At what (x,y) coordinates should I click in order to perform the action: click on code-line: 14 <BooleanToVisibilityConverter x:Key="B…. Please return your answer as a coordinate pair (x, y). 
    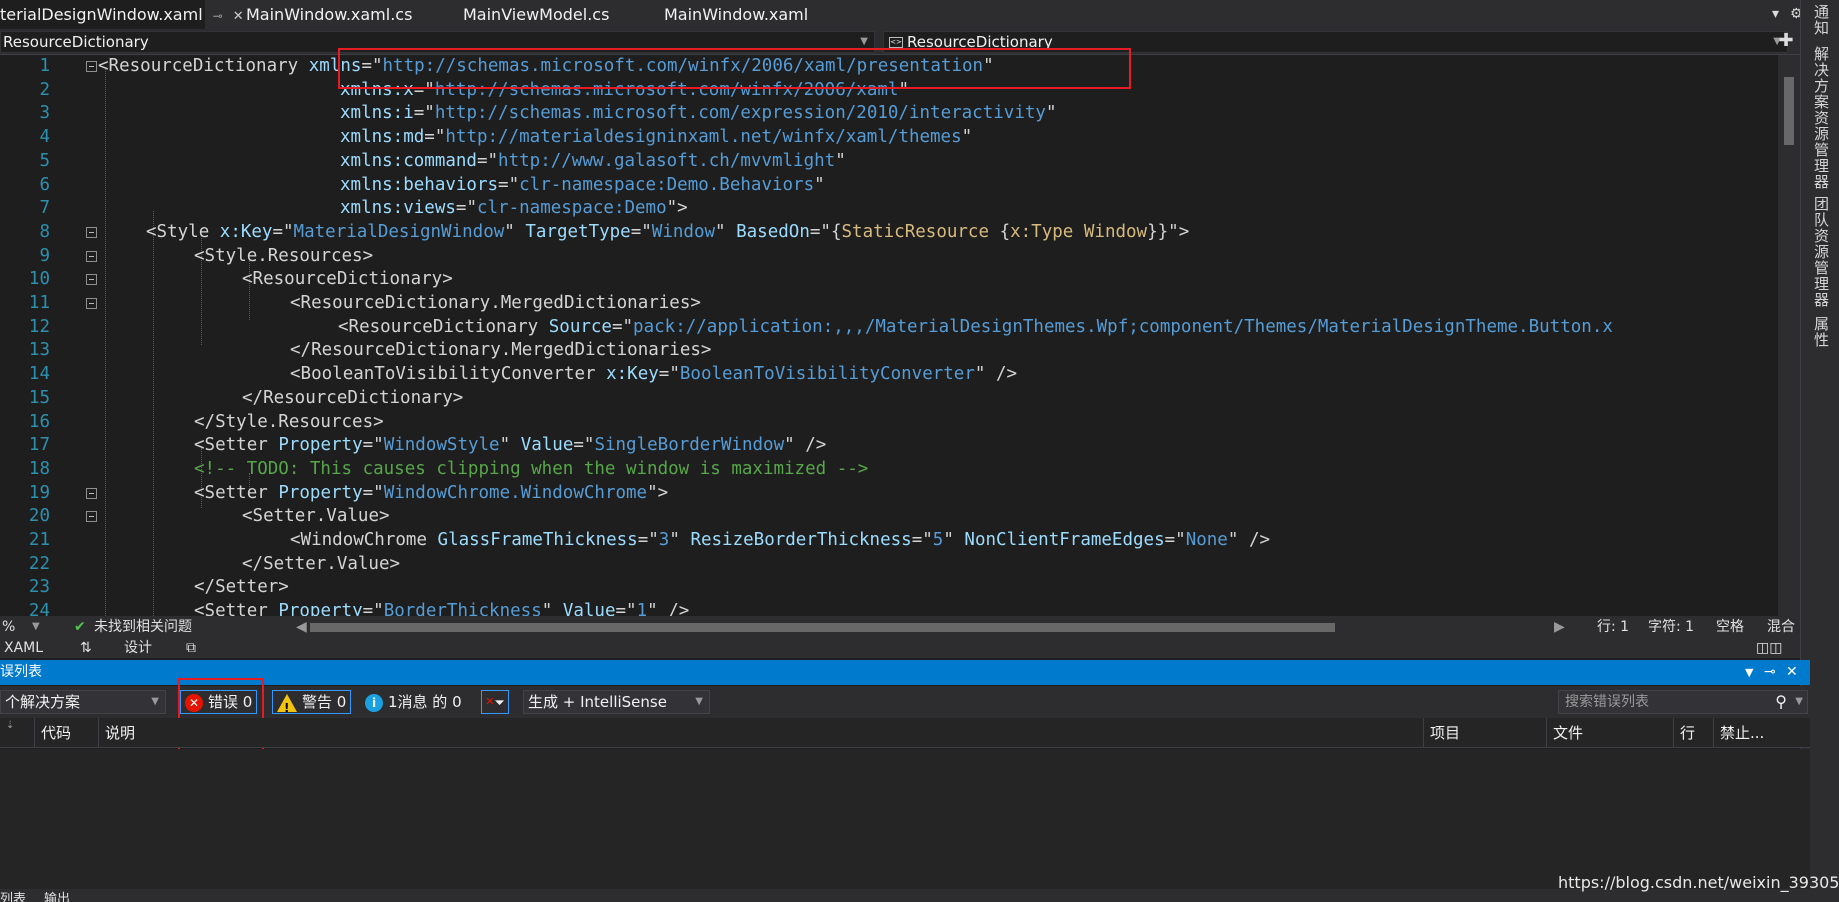
    Looking at the image, I should click on (894, 375).